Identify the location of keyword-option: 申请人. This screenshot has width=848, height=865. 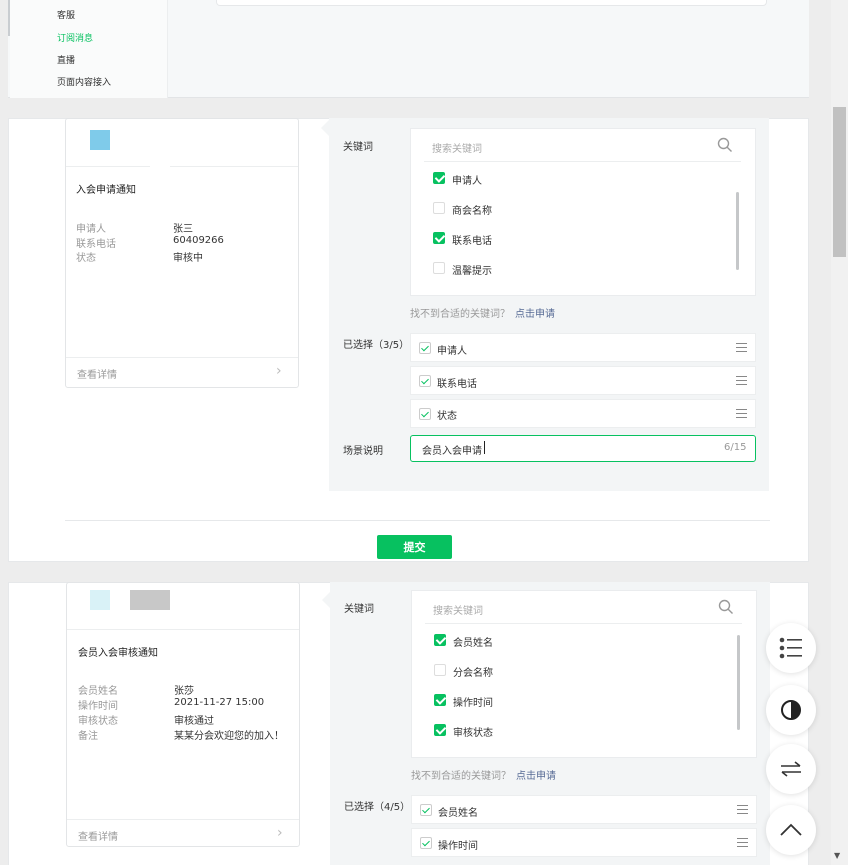
(467, 179).